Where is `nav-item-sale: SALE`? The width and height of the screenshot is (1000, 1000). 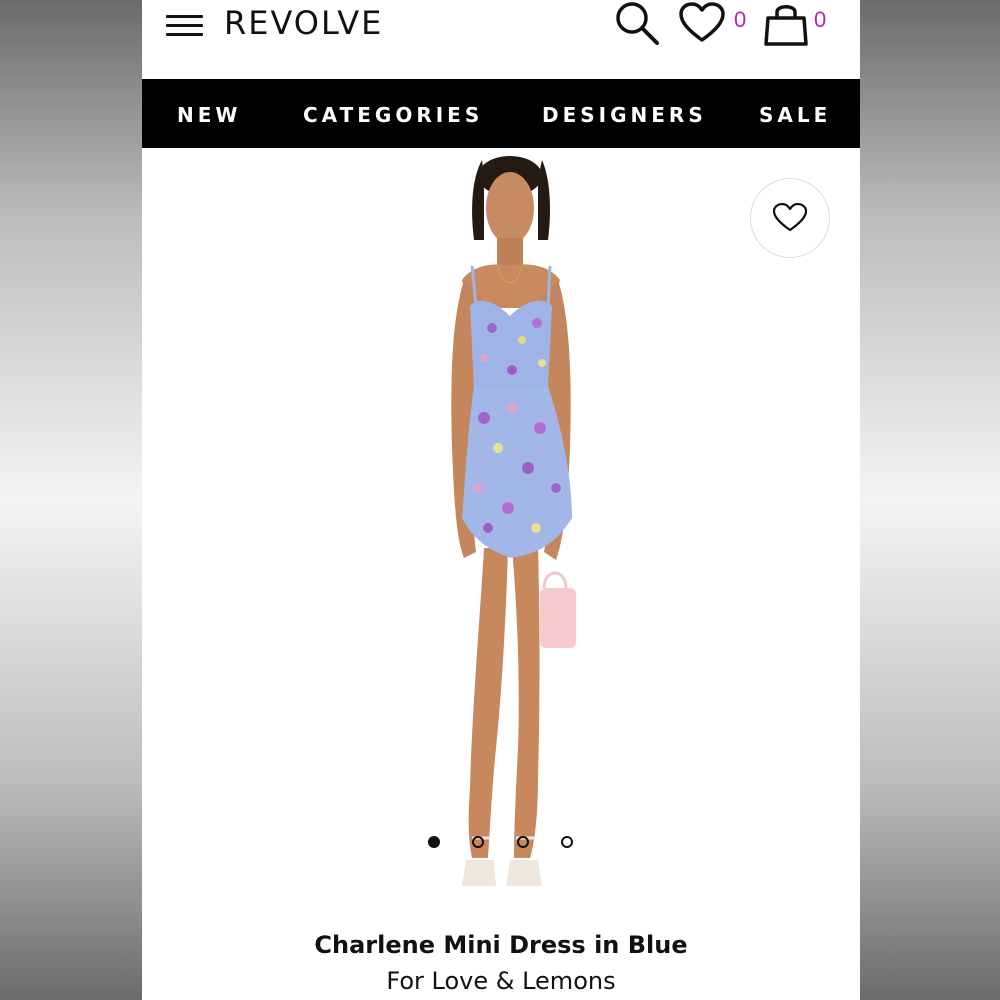
nav-item-sale: SALE is located at coordinates (795, 113).